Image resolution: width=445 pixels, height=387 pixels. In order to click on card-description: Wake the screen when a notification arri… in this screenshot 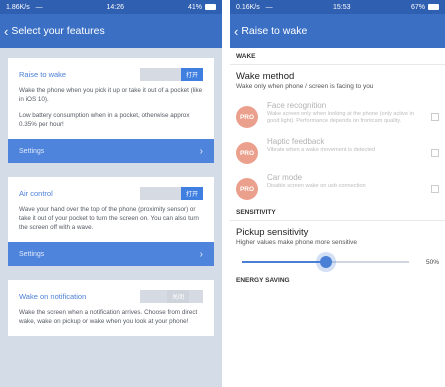, I will do `click(111, 322)`.